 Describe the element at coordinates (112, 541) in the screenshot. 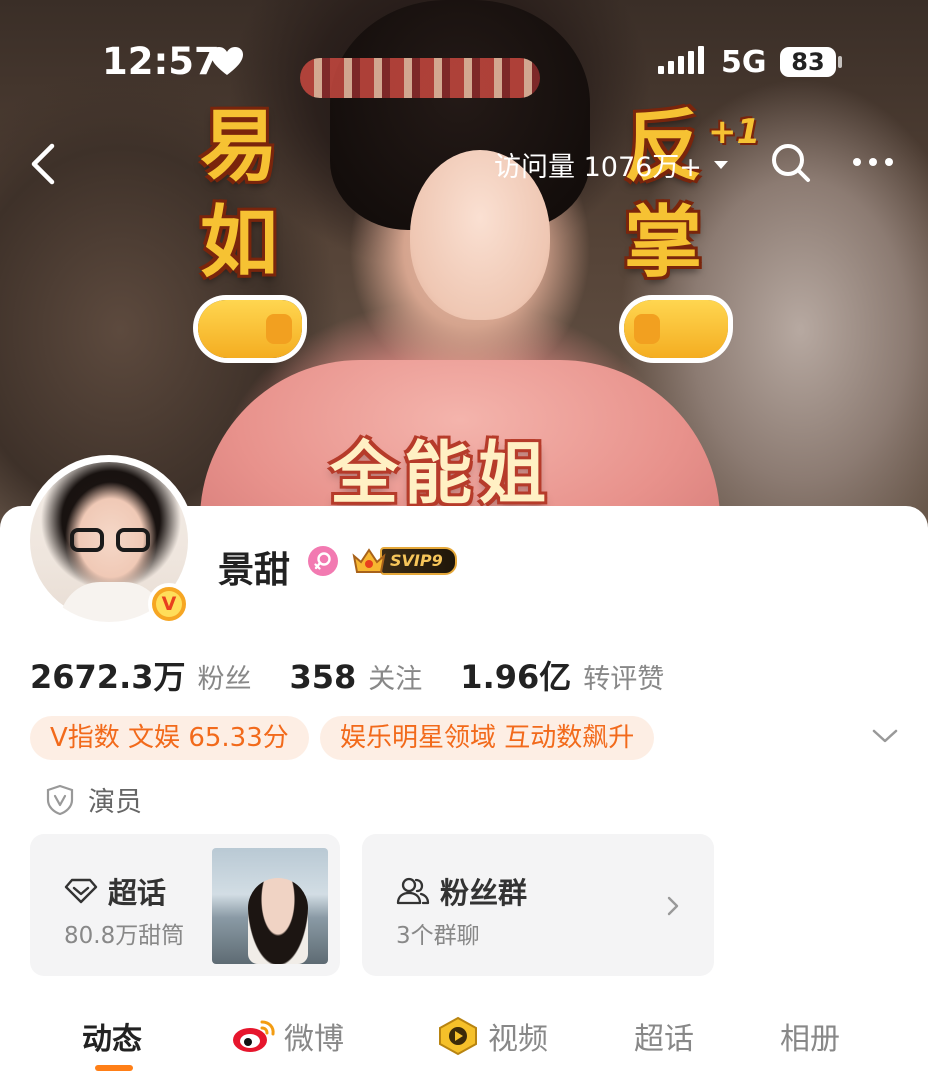

I see `glasses-shape` at that location.